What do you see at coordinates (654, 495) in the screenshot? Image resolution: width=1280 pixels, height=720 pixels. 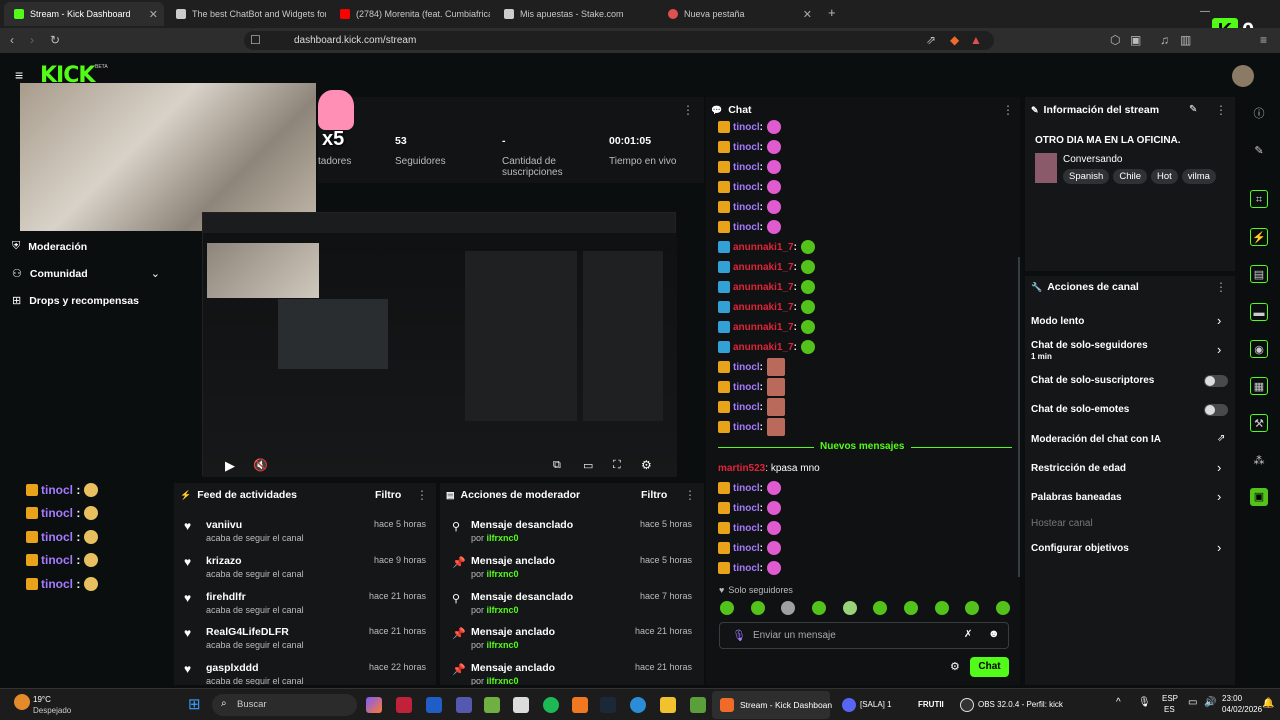 I see `mod-filter-button: Filtro` at bounding box center [654, 495].